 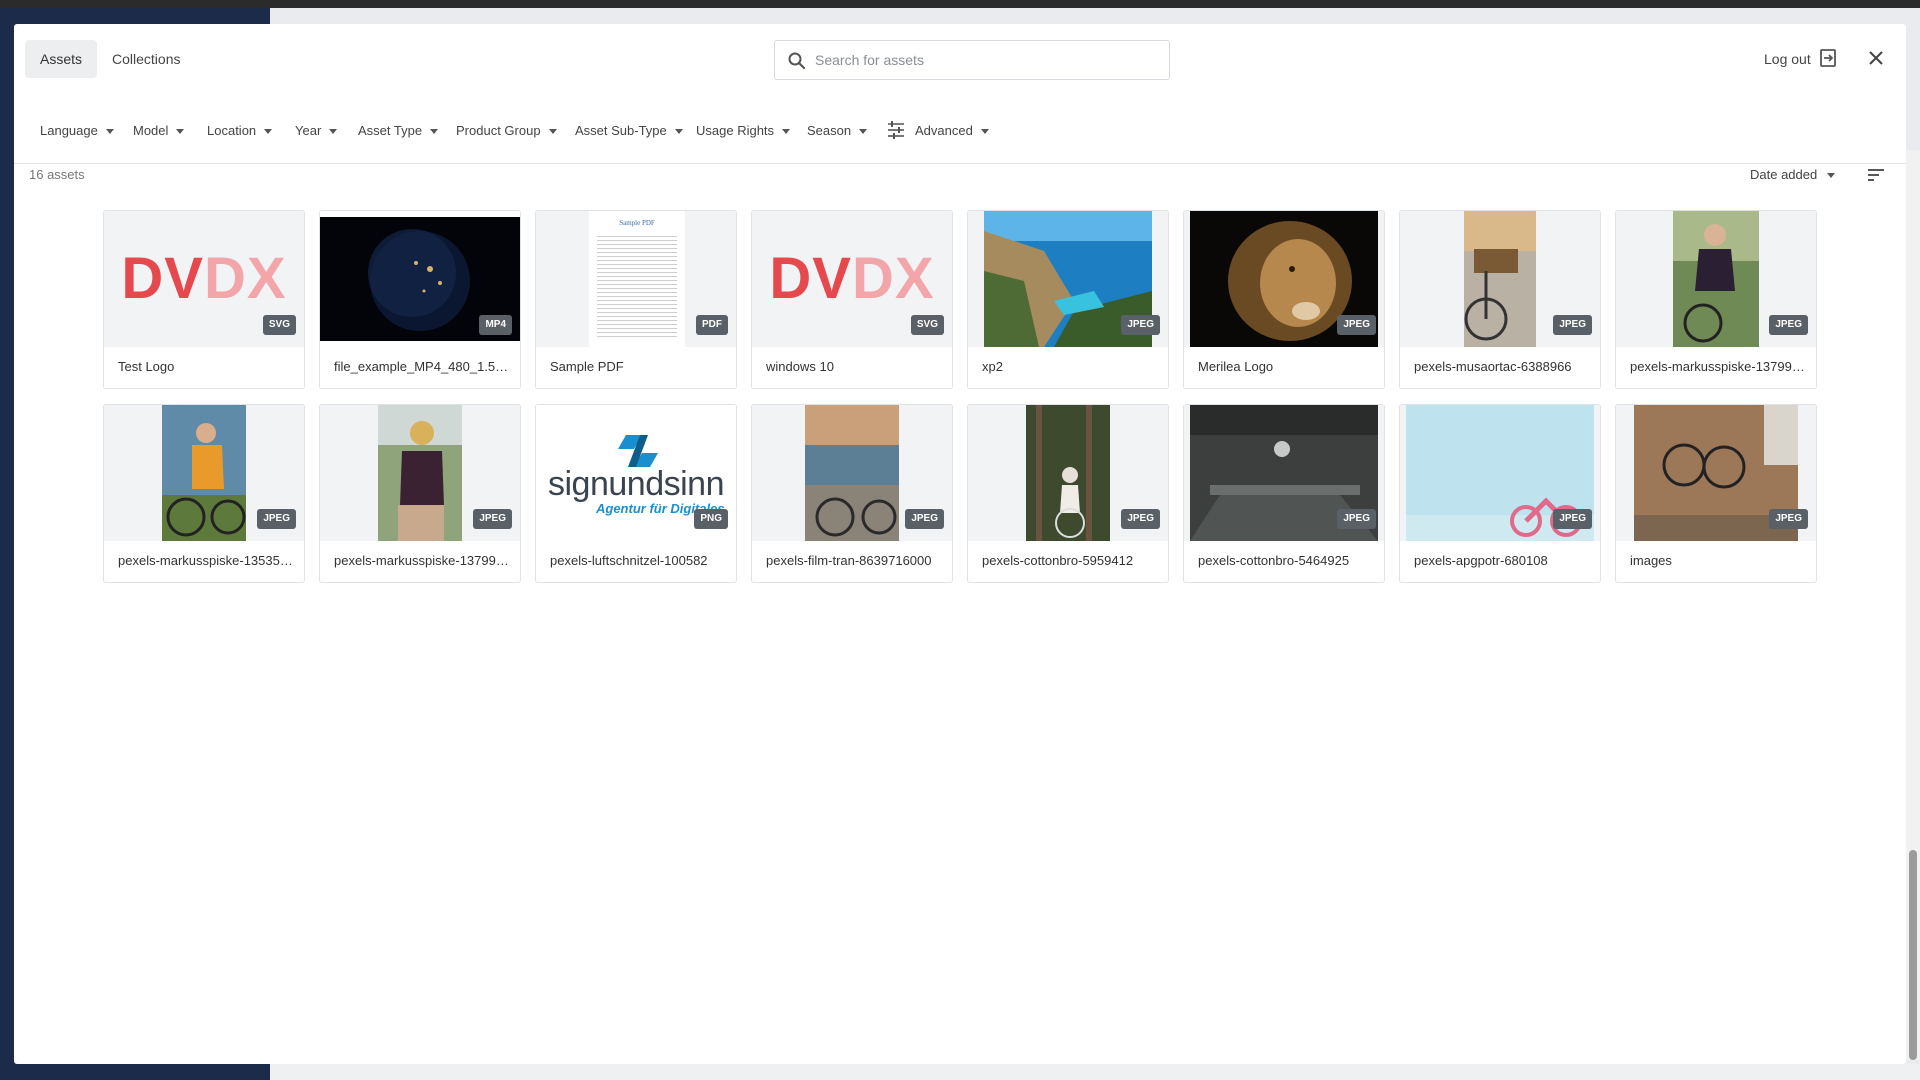 I want to click on asset-name: xp2, so click(x=992, y=366).